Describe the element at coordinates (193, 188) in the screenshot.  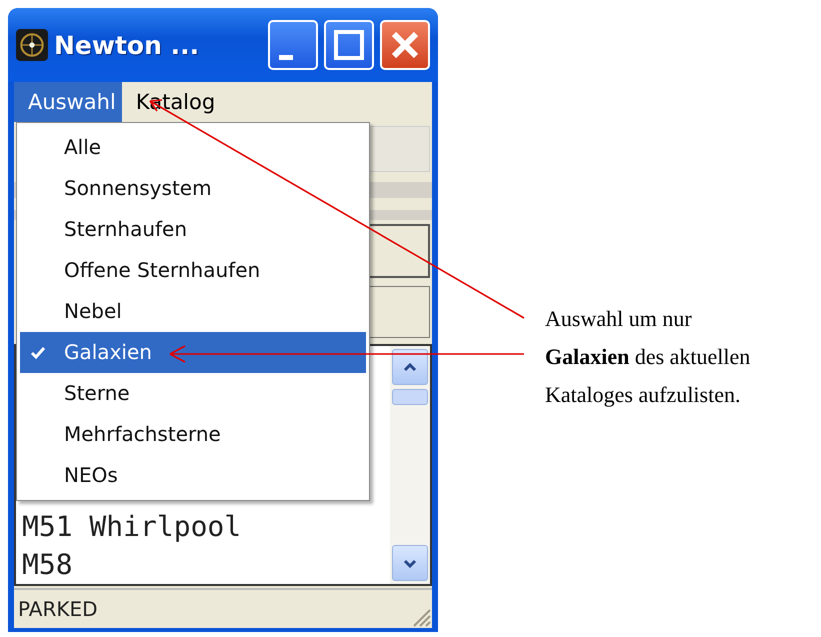
I see `menu-option: Sonnensystem` at that location.